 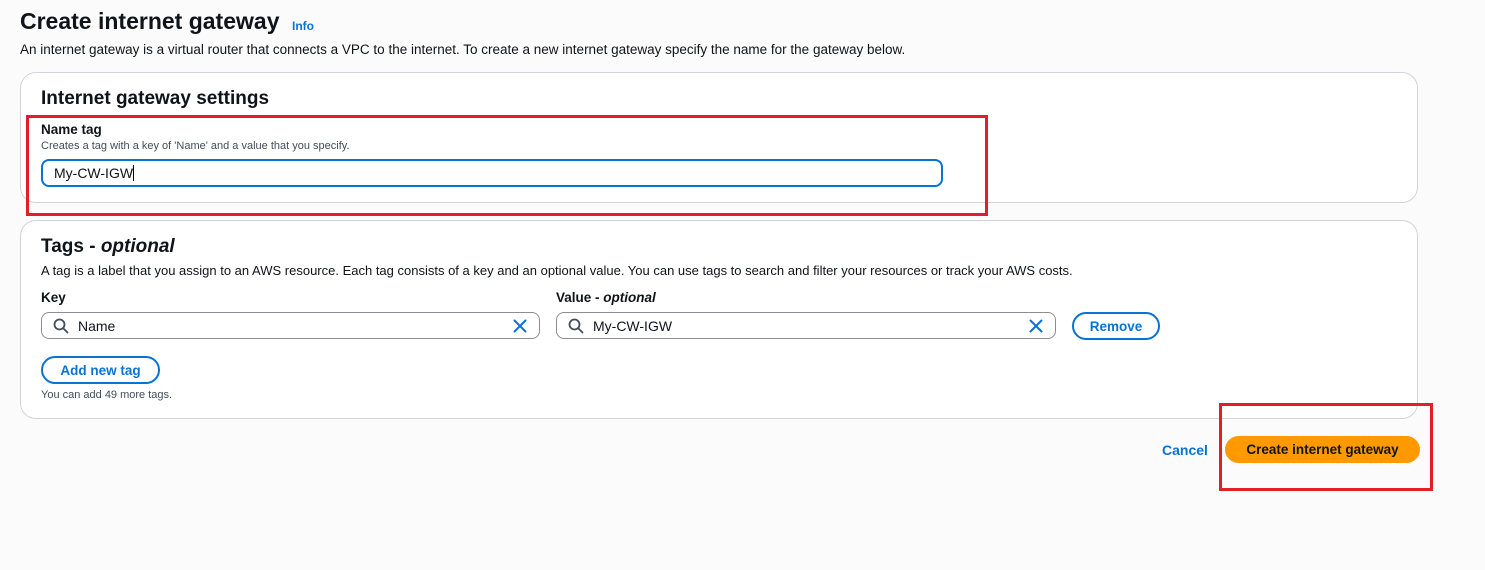 I want to click on settings-panel-title: Internet gateway settings, so click(x=155, y=98).